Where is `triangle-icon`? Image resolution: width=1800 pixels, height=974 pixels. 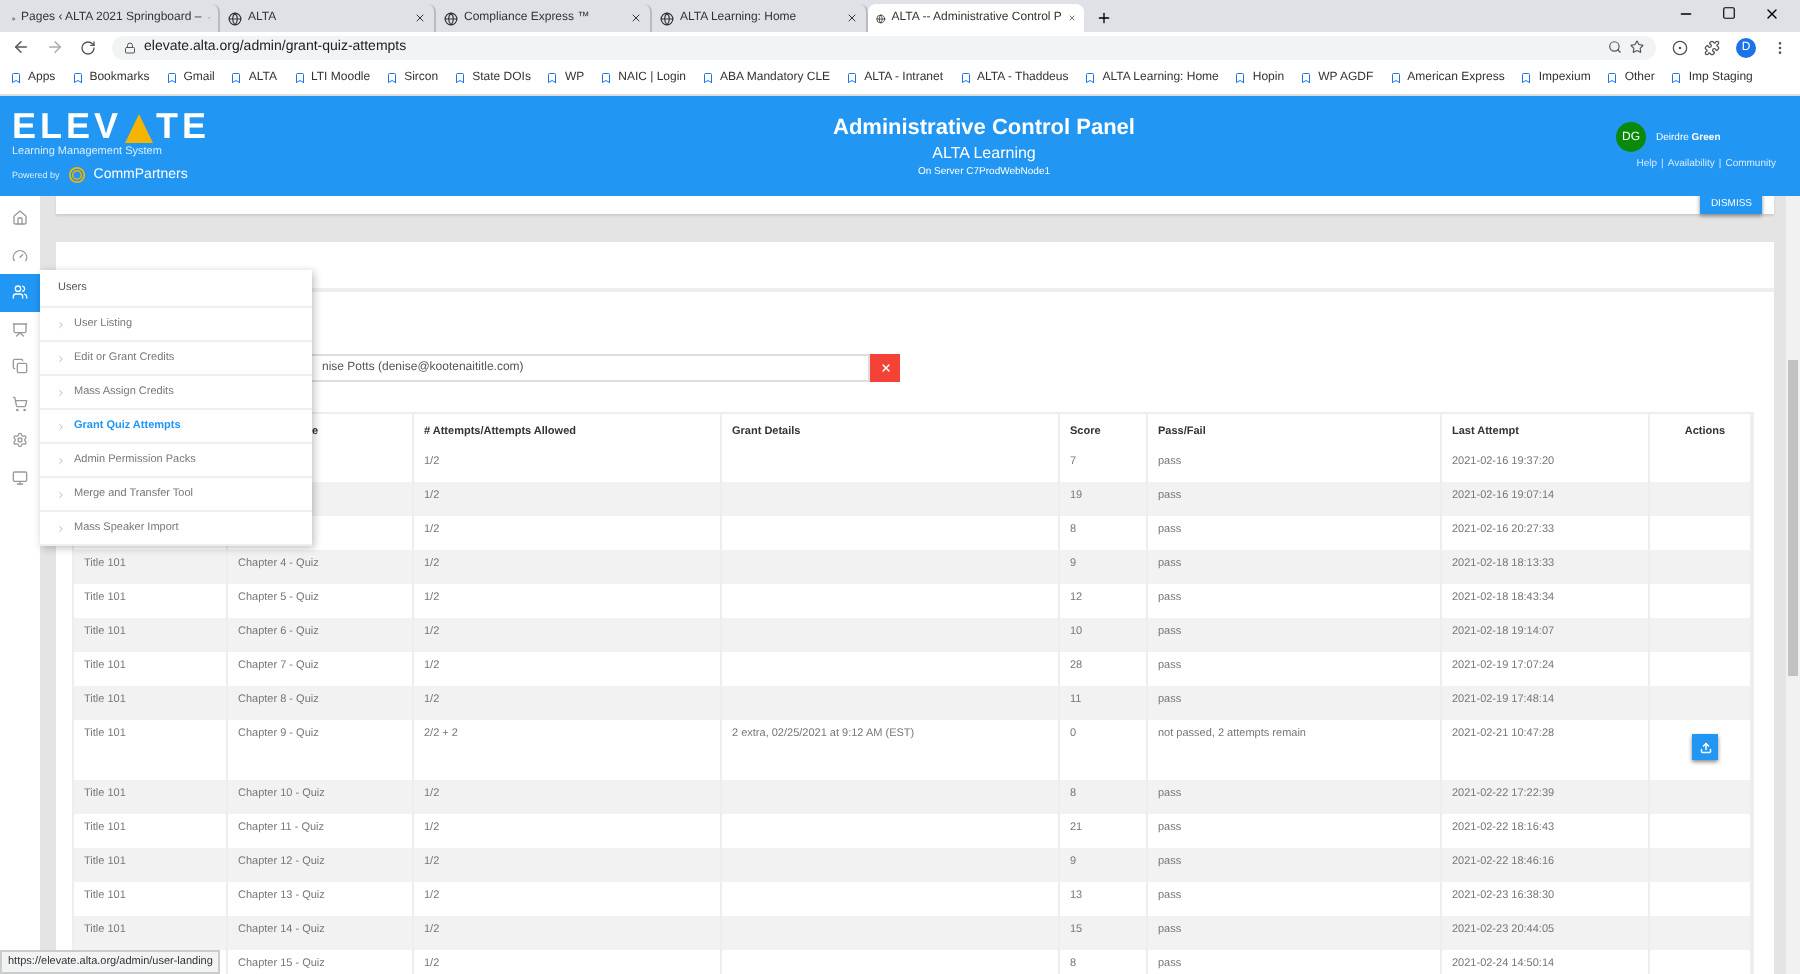
triangle-icon is located at coordinates (139, 128).